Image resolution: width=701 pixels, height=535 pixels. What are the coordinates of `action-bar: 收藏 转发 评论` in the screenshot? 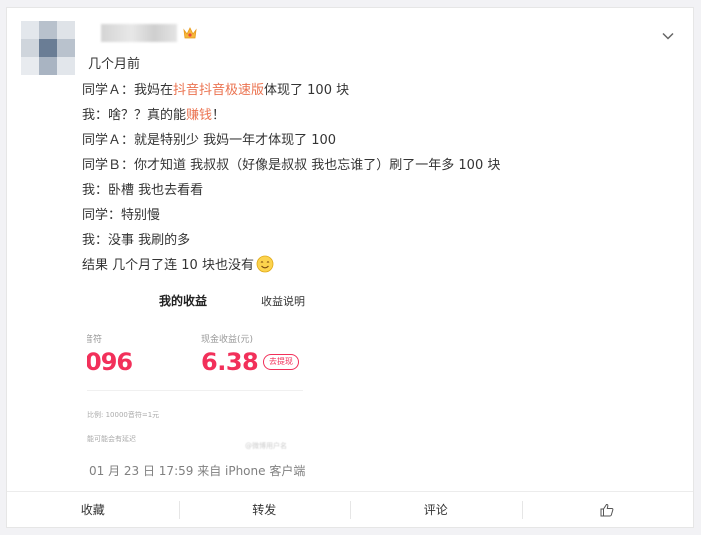 It's located at (350, 509).